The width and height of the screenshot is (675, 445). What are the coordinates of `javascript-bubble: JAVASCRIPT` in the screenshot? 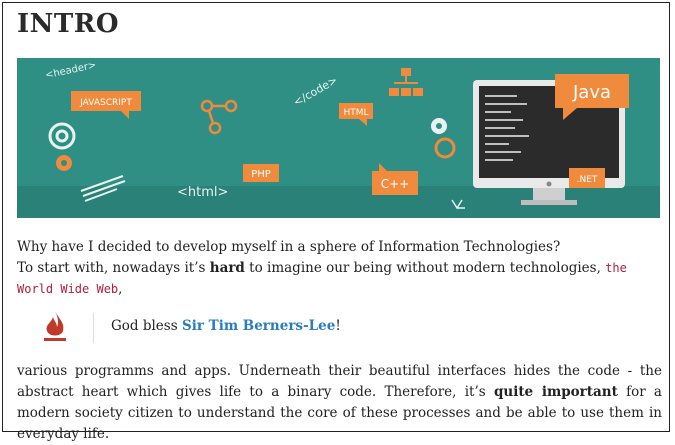 It's located at (106, 105).